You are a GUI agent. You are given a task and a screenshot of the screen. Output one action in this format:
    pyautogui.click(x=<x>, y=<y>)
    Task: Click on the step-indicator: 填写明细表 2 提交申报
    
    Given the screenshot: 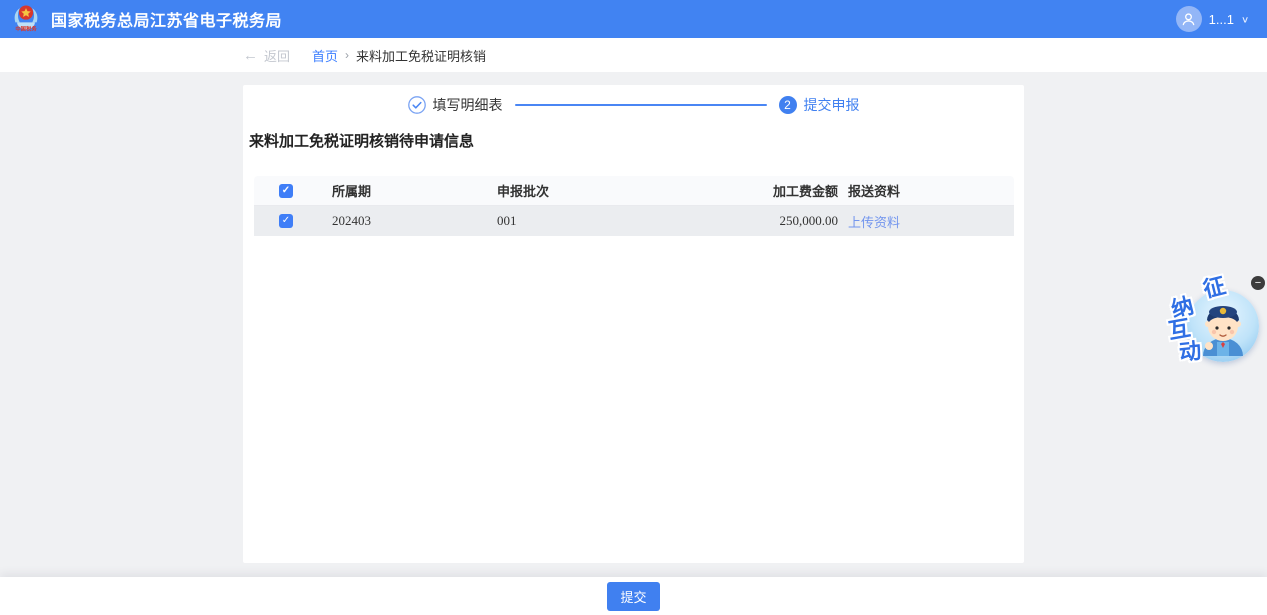 What is the action you would take?
    pyautogui.click(x=633, y=100)
    